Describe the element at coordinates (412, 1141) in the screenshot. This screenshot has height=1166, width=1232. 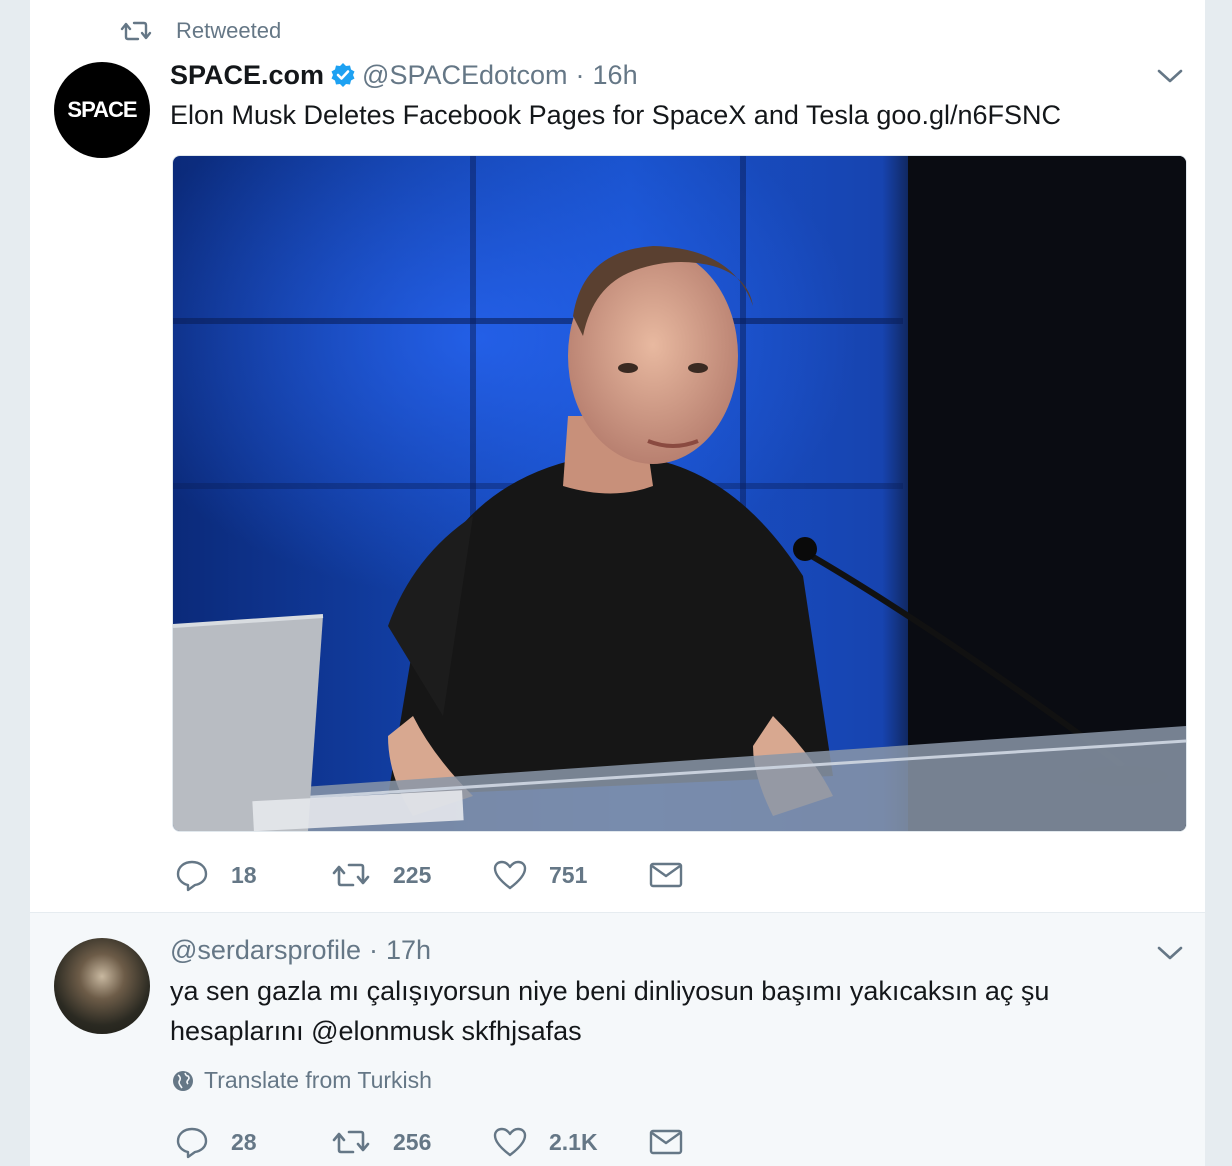
I see `retweet-count: 256` at that location.